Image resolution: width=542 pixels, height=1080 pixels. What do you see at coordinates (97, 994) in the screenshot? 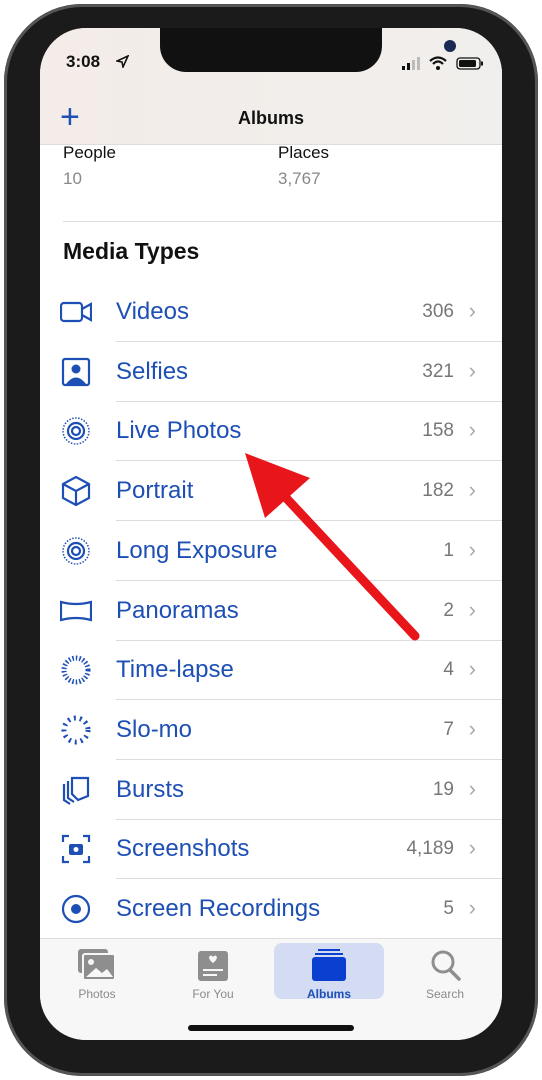
I see `tab-label: Photos` at bounding box center [97, 994].